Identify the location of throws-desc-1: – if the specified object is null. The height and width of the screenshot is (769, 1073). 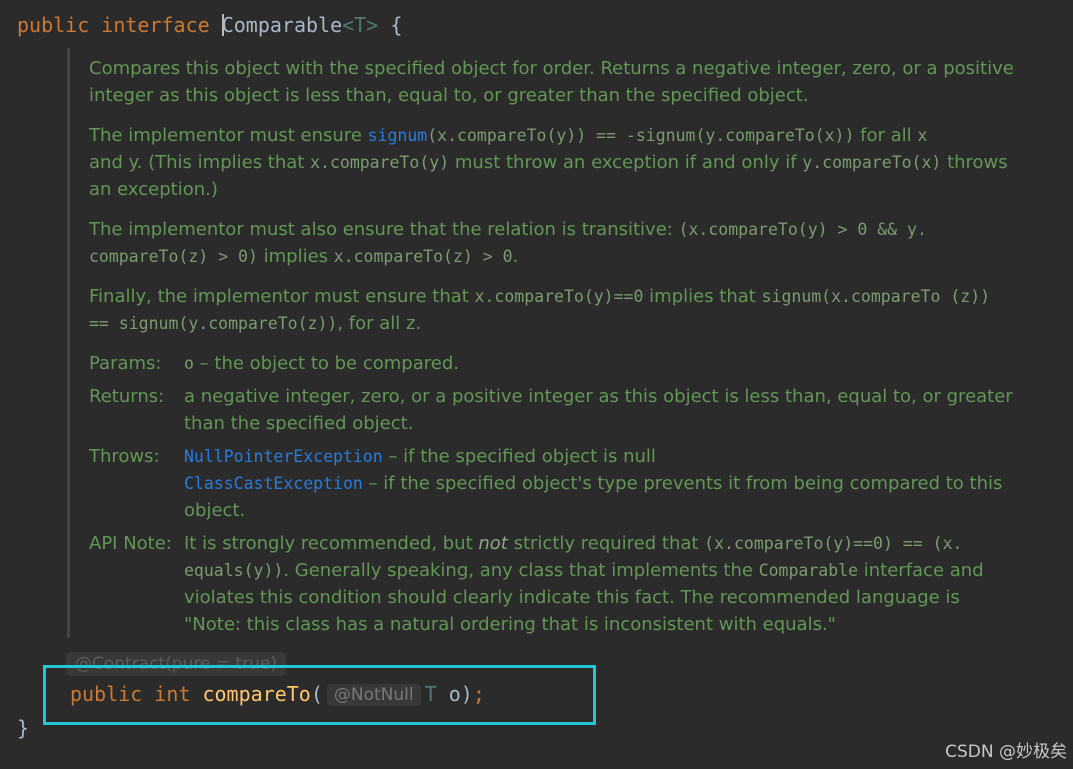
(519, 456).